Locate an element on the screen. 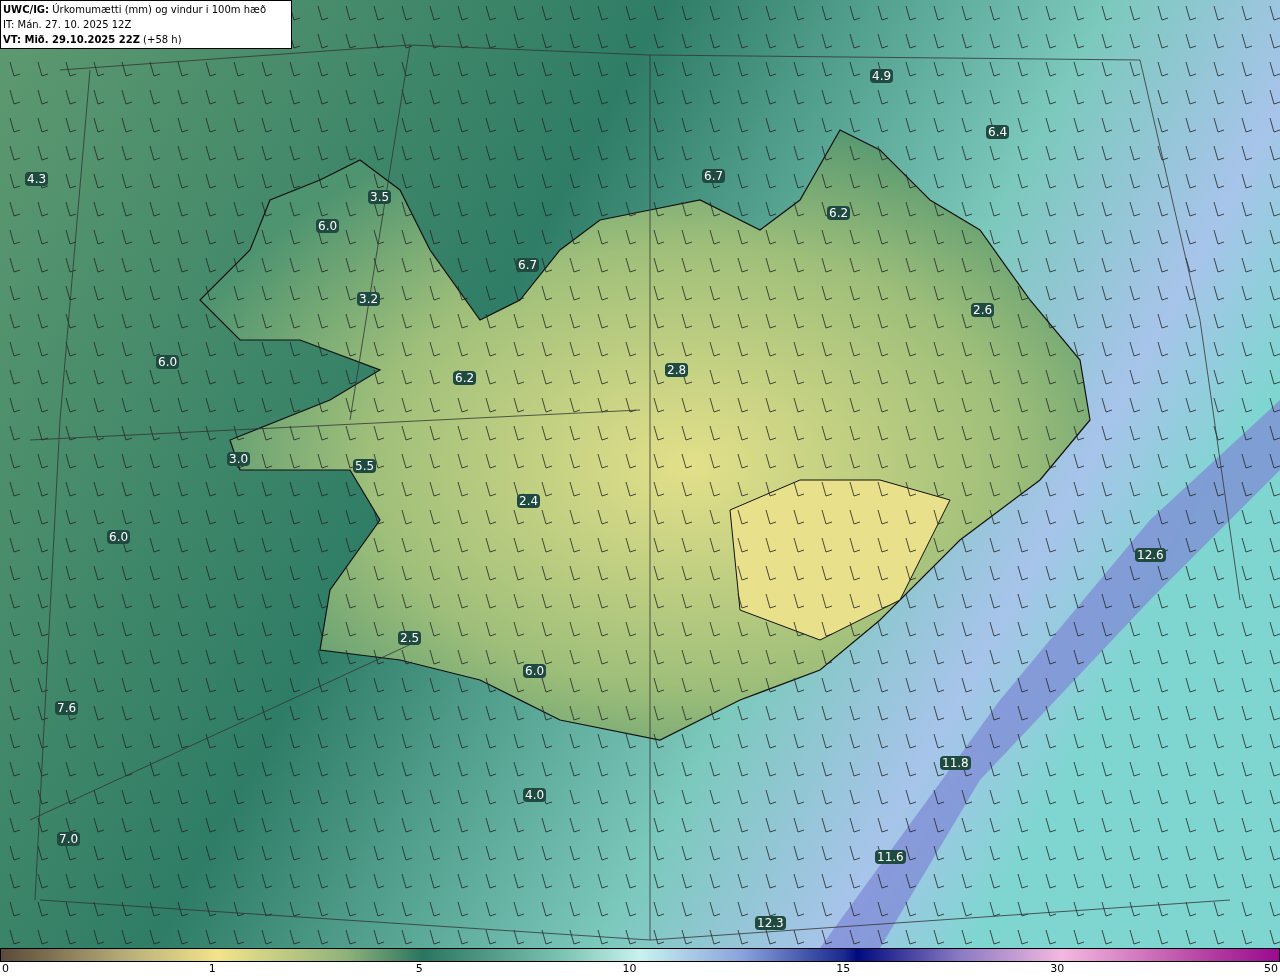 This screenshot has width=1280, height=978. scale-tick-label: 5 is located at coordinates (419, 969).